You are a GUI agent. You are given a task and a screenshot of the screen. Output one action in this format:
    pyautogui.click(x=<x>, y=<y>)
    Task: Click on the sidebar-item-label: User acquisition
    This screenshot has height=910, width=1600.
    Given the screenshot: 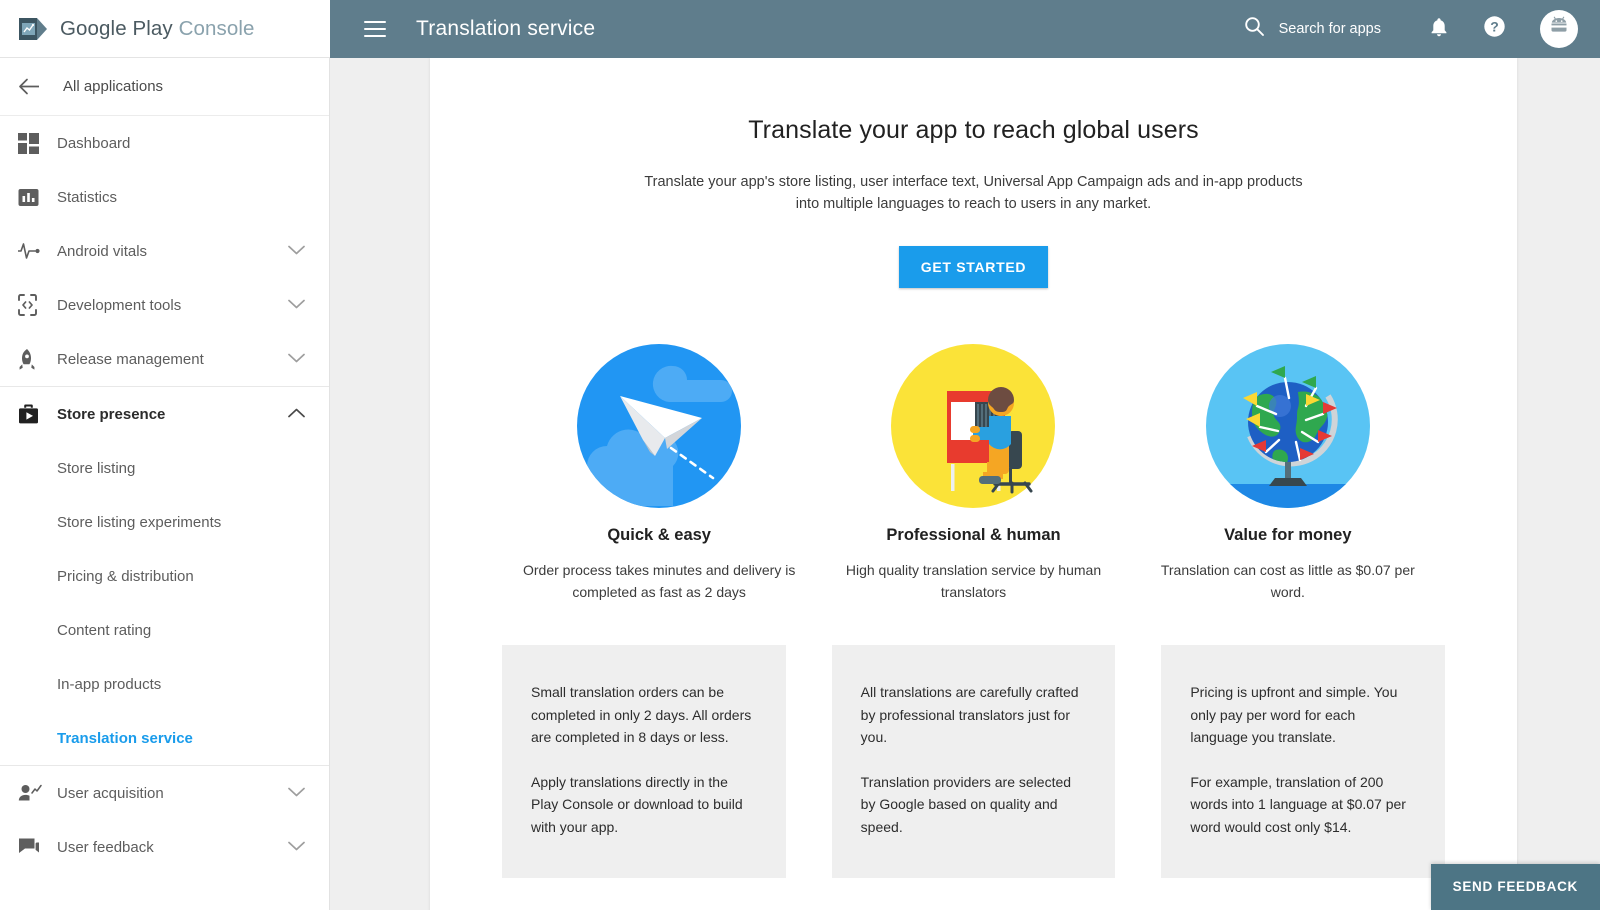 What is the action you would take?
    pyautogui.click(x=110, y=793)
    